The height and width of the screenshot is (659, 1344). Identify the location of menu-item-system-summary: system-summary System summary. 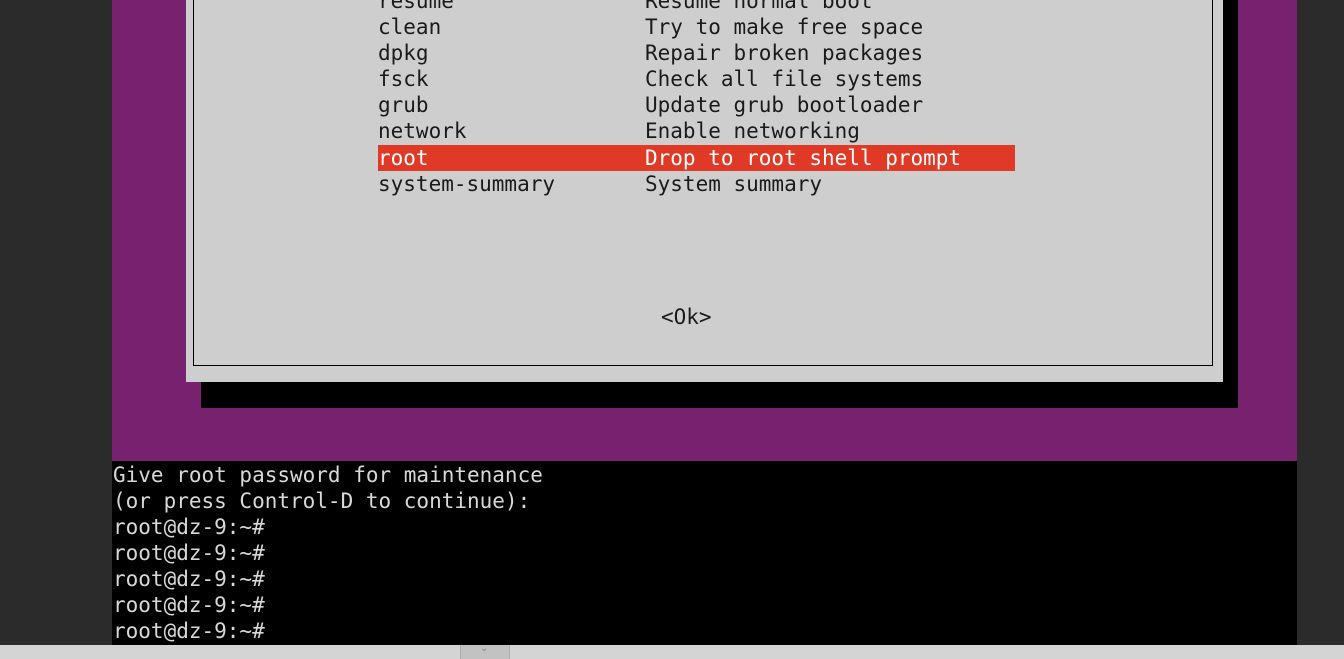
(600, 184).